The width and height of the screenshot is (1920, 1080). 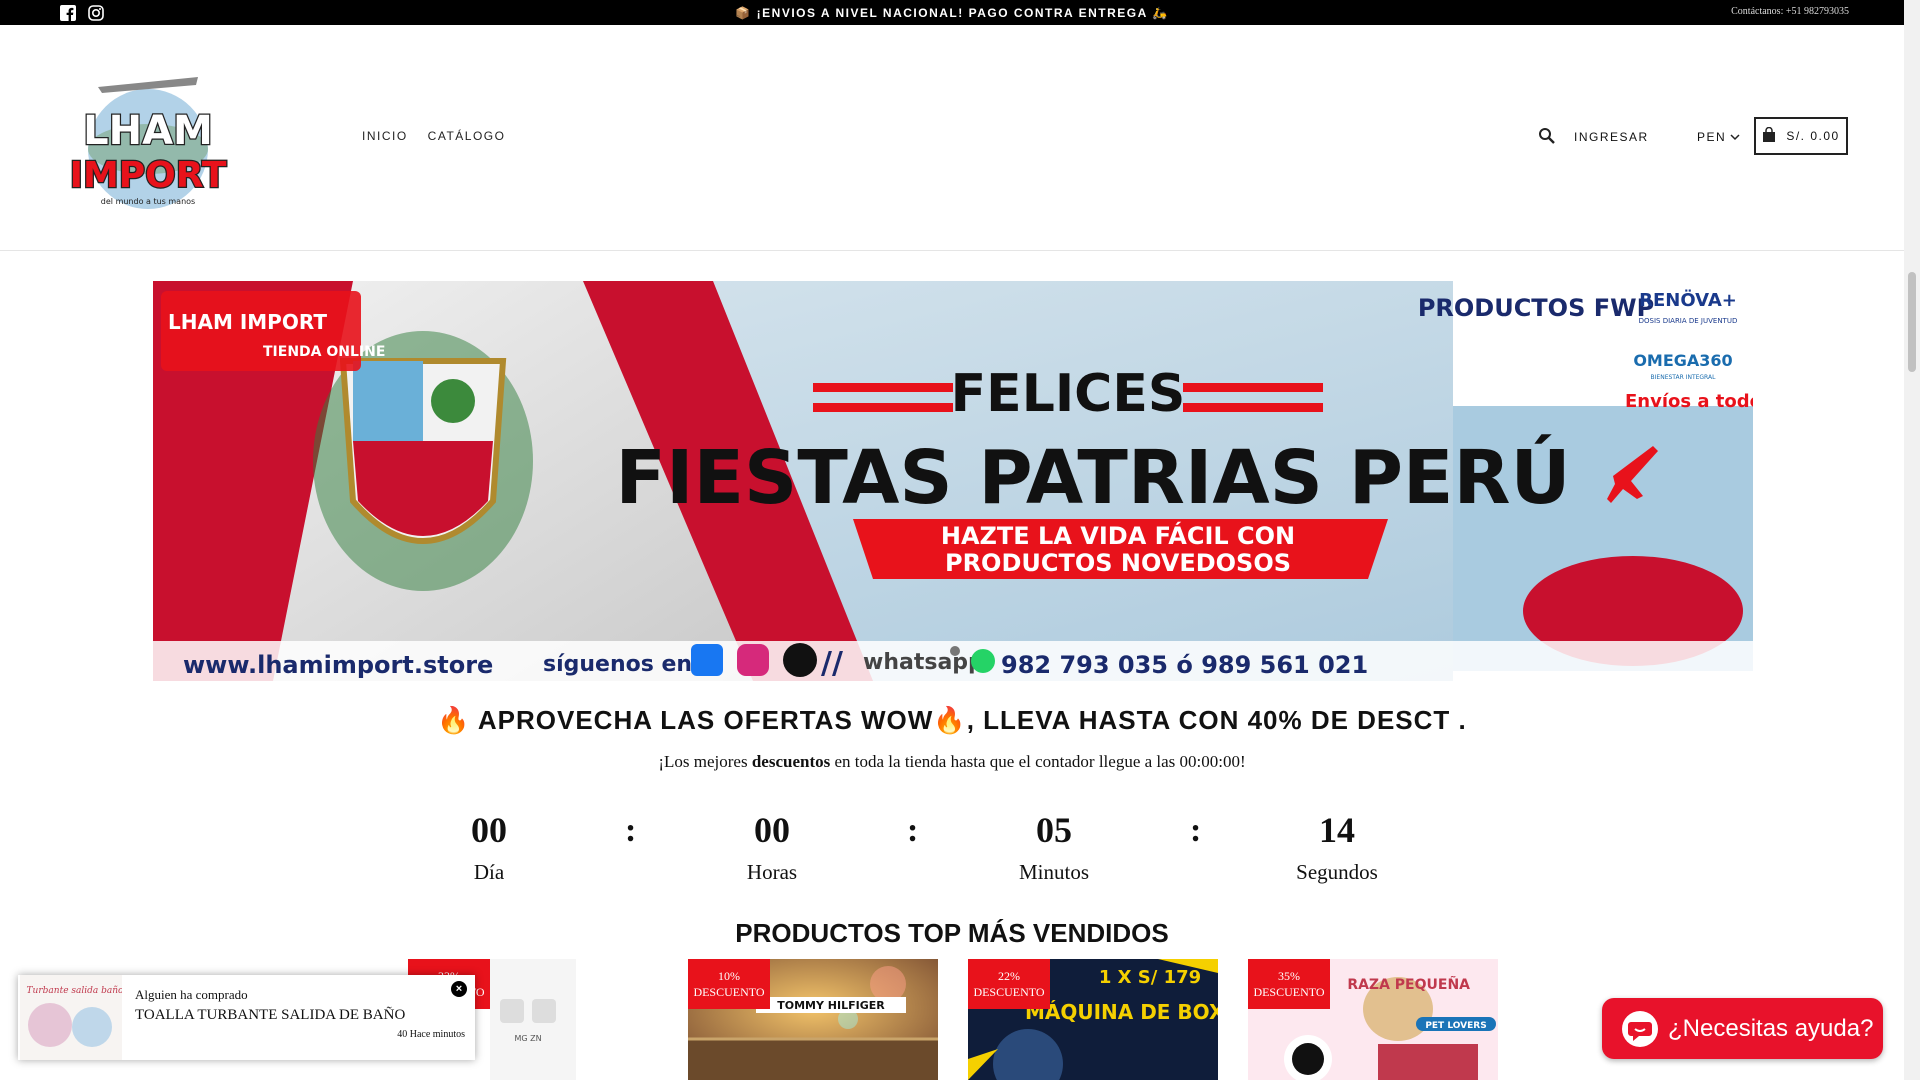 I want to click on countdown-hours: 00 Horas, so click(x=772, y=846).